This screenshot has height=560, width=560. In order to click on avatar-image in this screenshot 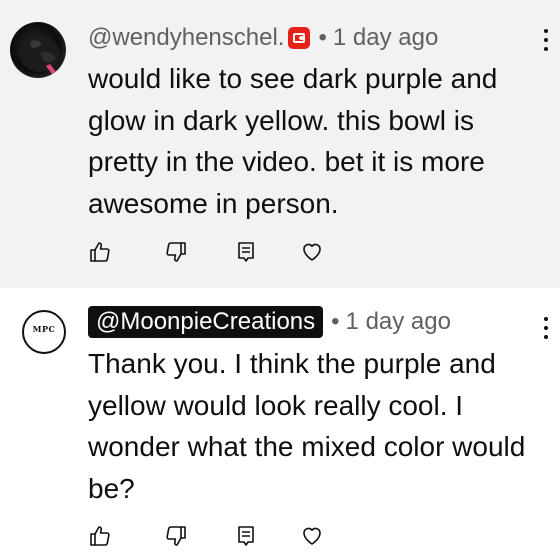, I will do `click(39, 54)`.